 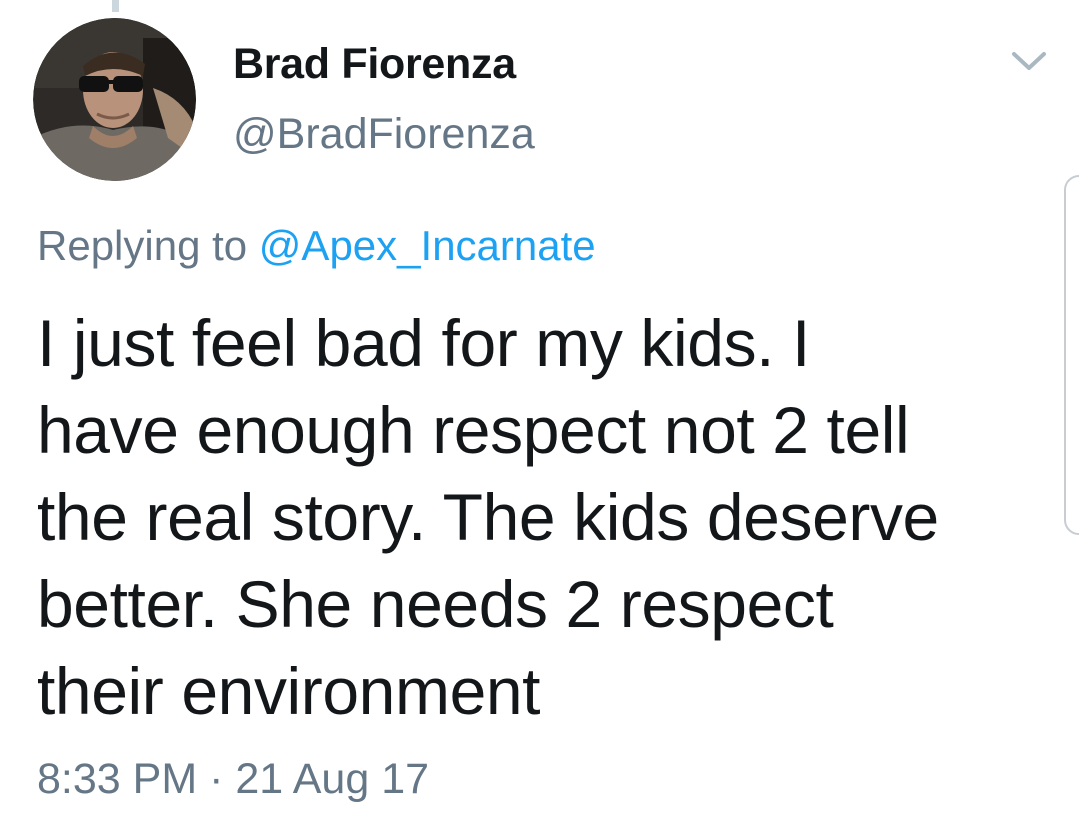 I want to click on profile-photo-icon, so click(x=114, y=99).